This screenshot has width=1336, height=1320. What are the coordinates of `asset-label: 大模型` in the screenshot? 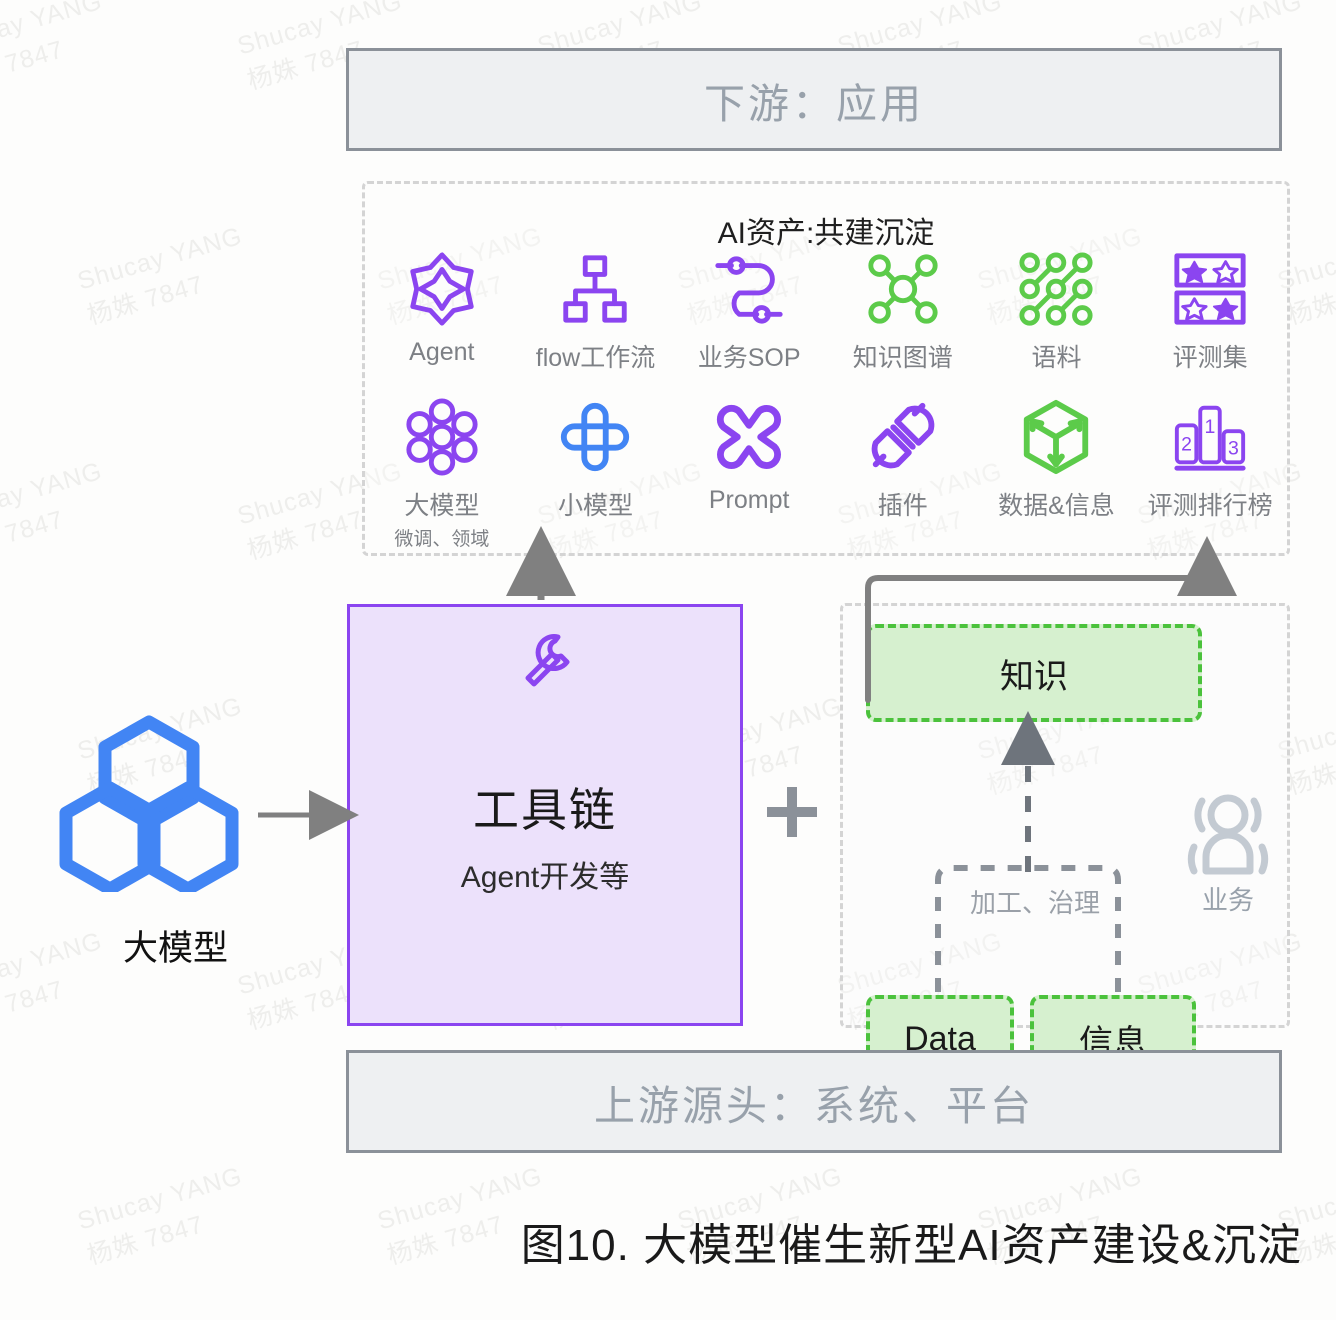 It's located at (442, 506).